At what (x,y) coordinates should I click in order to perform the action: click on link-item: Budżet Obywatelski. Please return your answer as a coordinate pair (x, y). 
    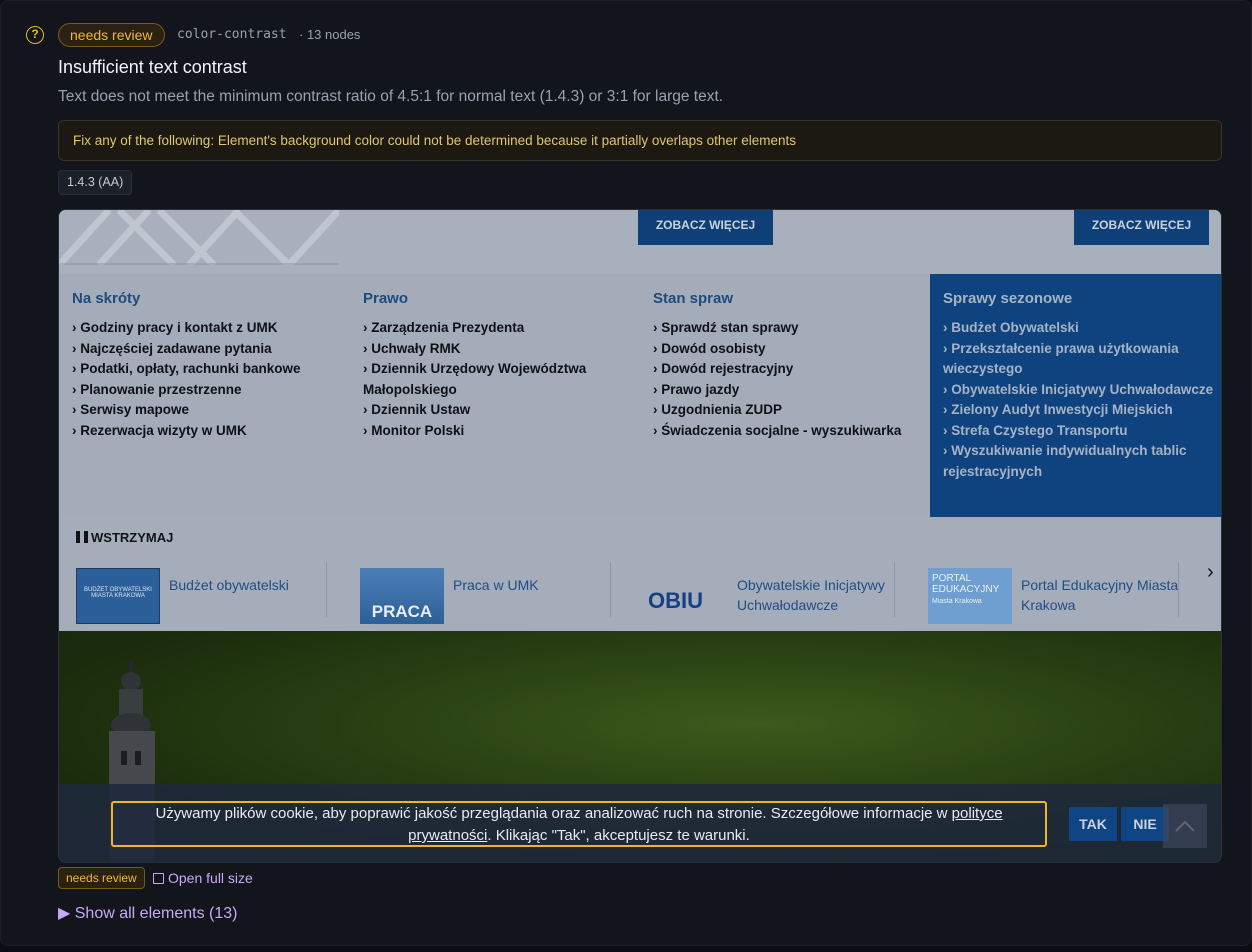
    Looking at the image, I should click on (1082, 328).